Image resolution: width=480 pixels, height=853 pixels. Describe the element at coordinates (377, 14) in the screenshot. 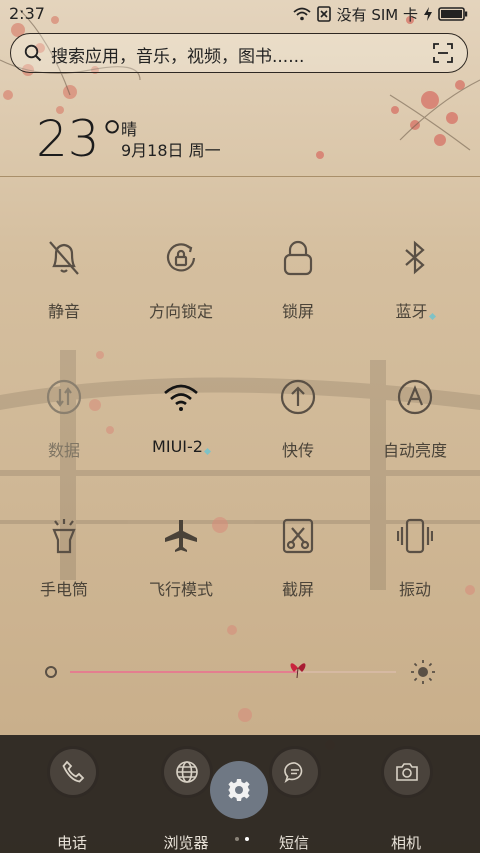

I see `carrier-text: 没有 SIM 卡` at that location.